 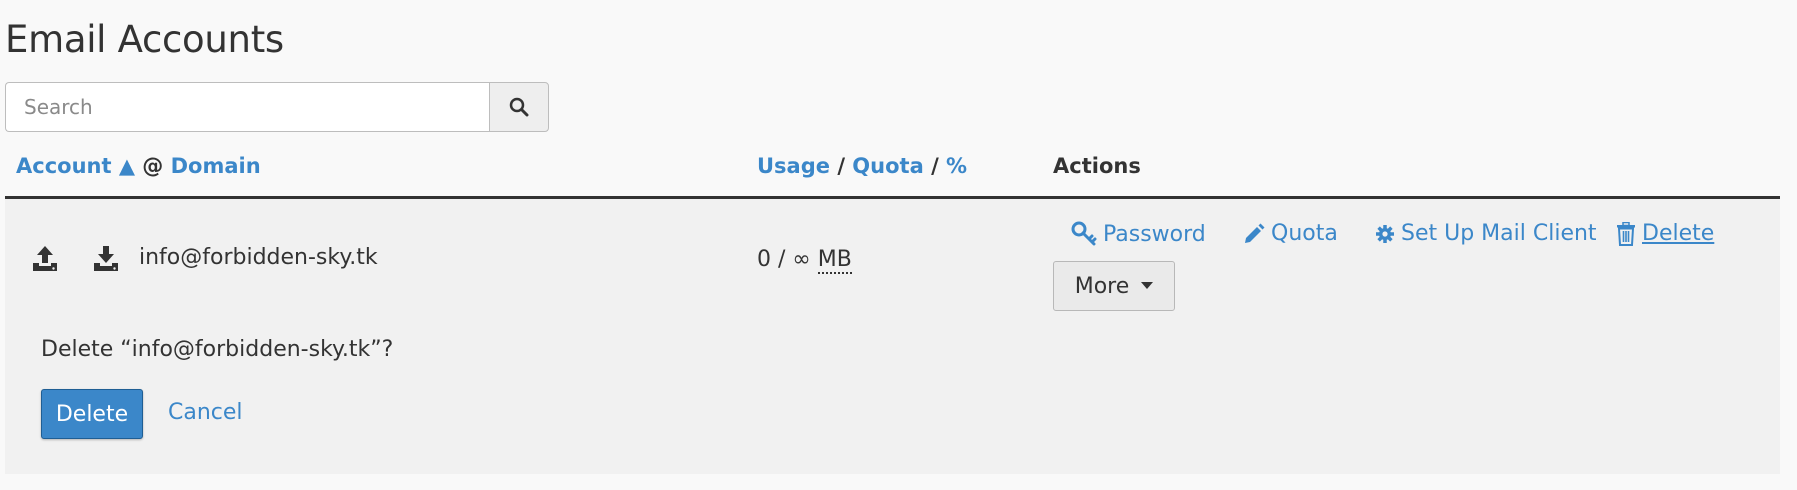 I want to click on gear-icon, so click(x=1385, y=233).